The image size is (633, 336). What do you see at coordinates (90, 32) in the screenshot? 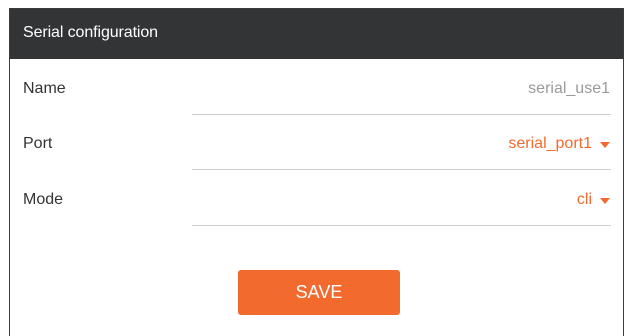
I see `panel-title: Serial configuration` at bounding box center [90, 32].